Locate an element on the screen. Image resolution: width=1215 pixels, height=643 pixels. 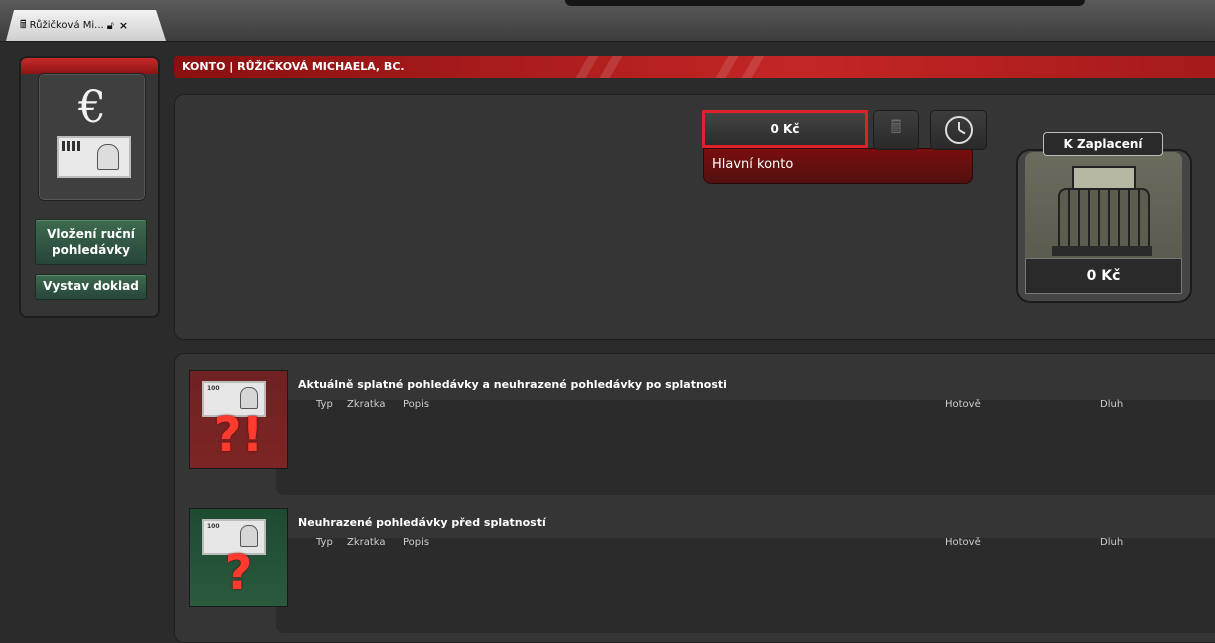
clock-icon is located at coordinates (958, 130).